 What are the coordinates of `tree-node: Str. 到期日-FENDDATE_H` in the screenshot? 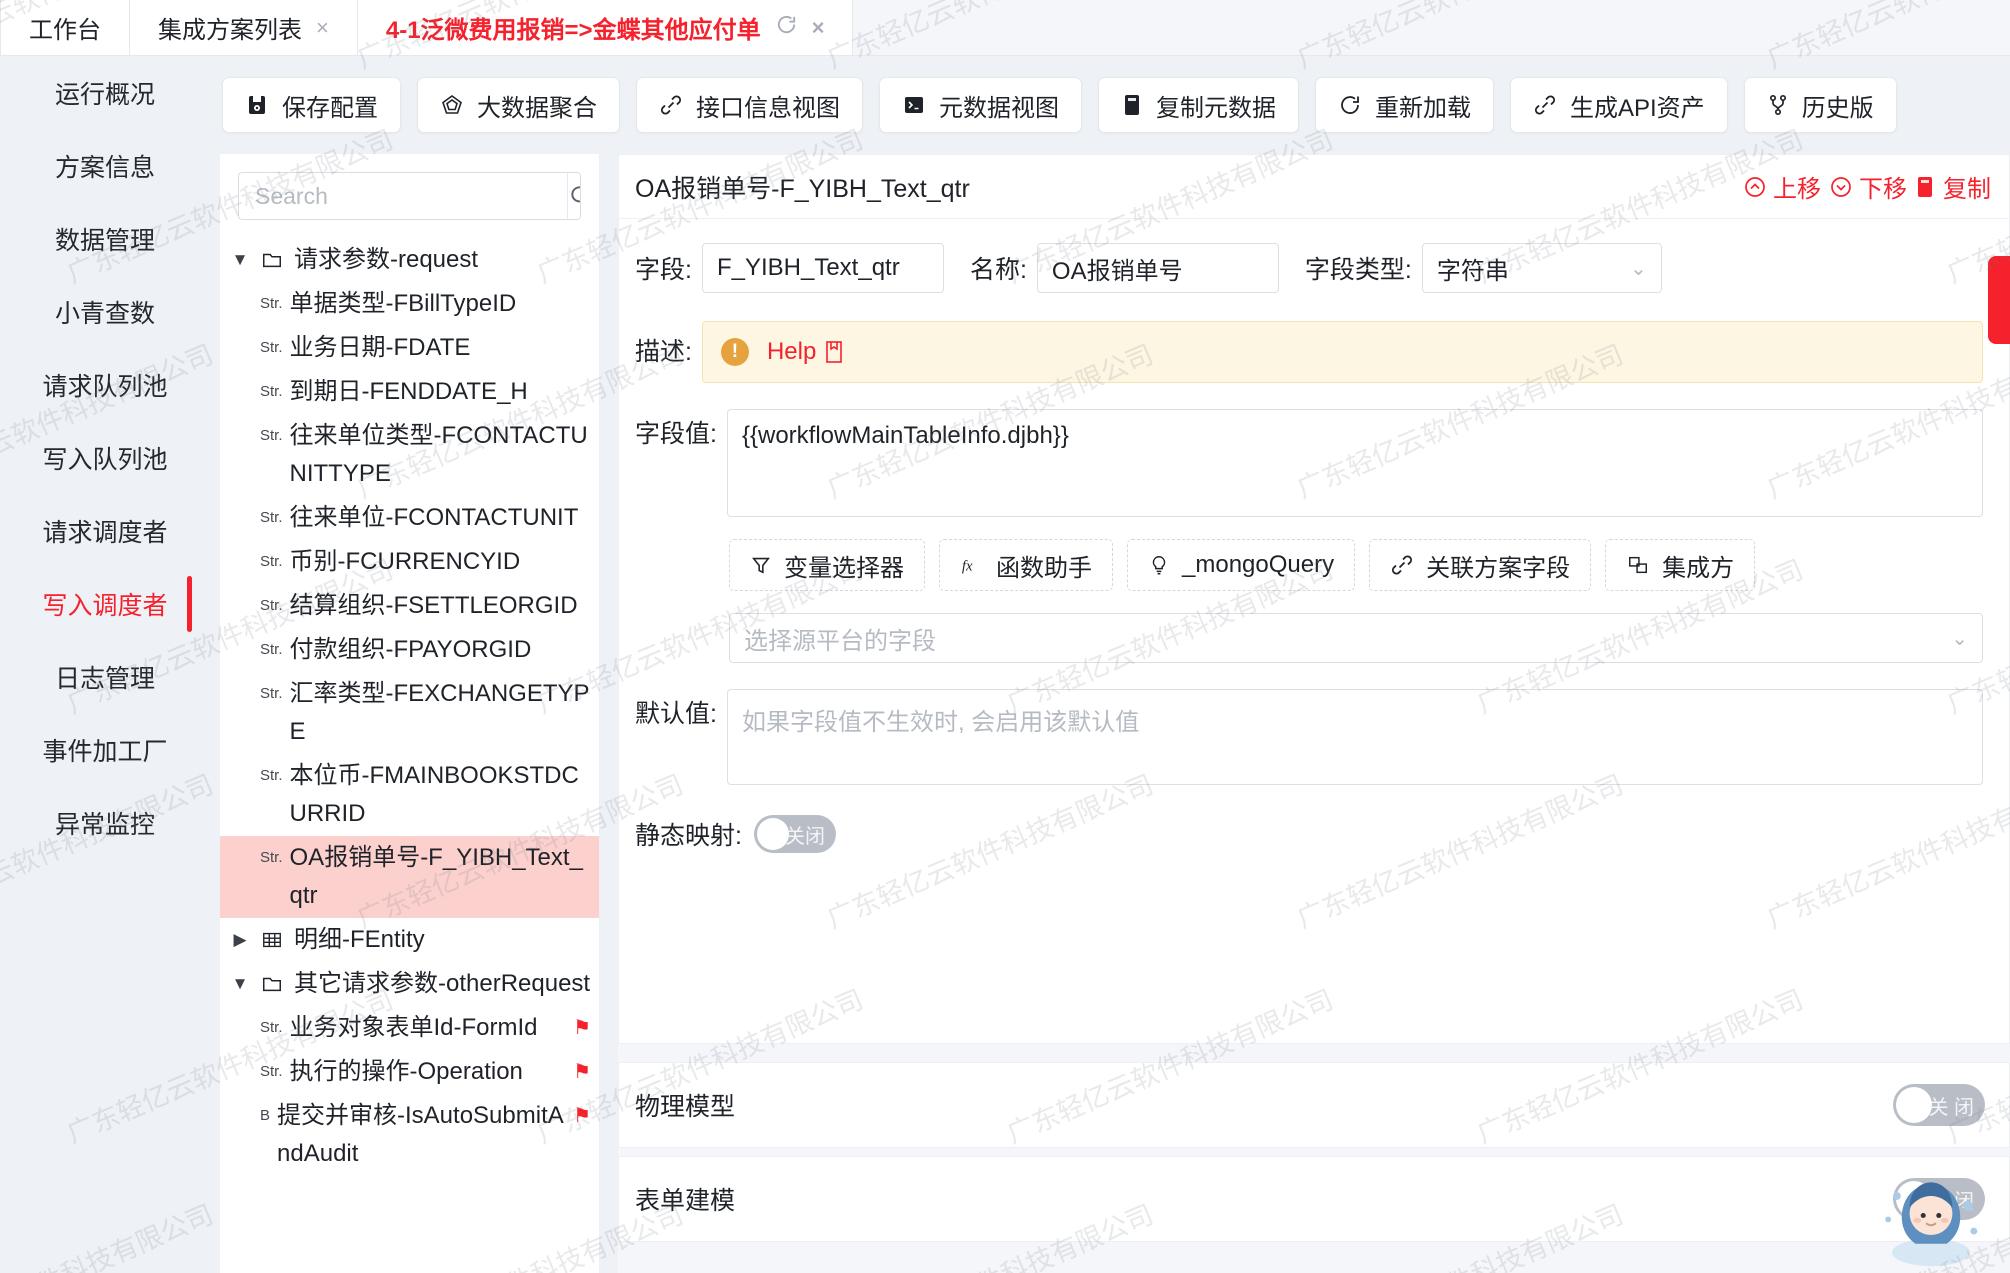 It's located at (409, 392).